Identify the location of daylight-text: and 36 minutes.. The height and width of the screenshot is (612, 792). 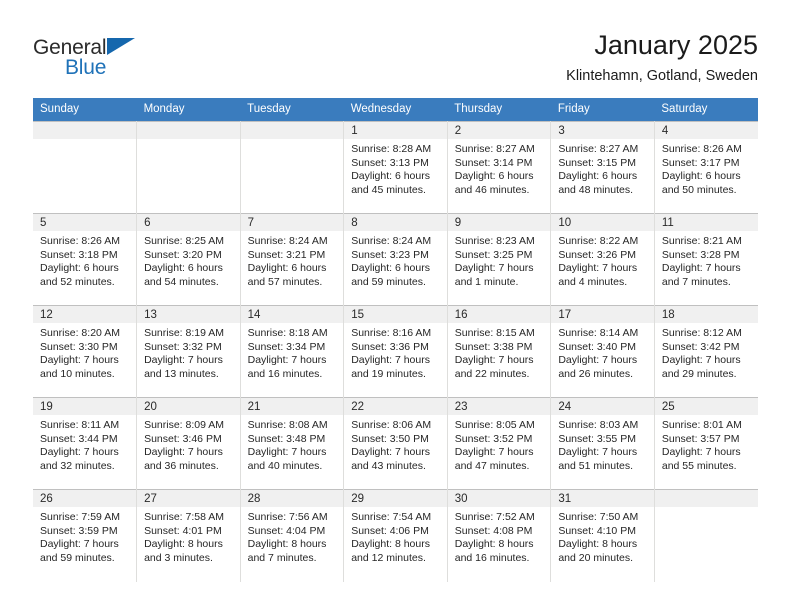
(181, 465).